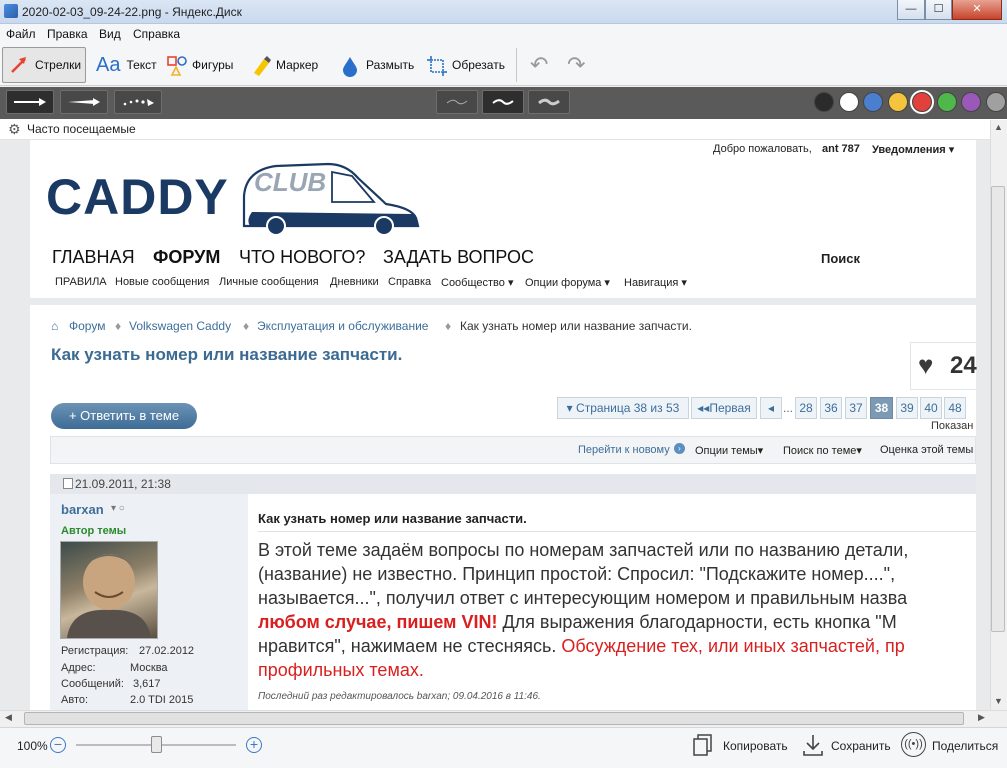  Describe the element at coordinates (254, 745) in the screenshot. I see `zoom-in-icon: +` at that location.